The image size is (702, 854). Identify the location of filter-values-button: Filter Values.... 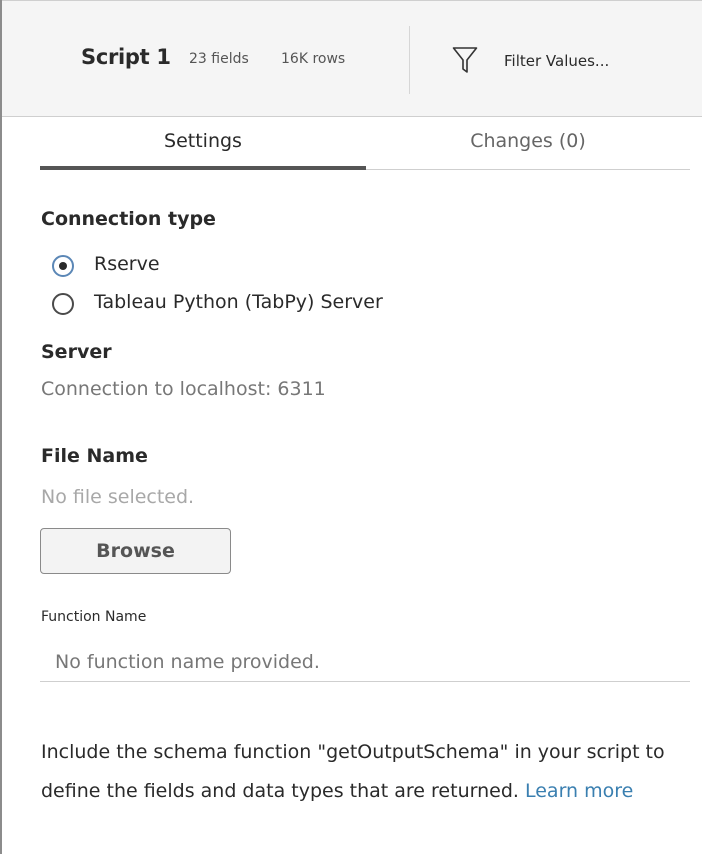
(552, 61).